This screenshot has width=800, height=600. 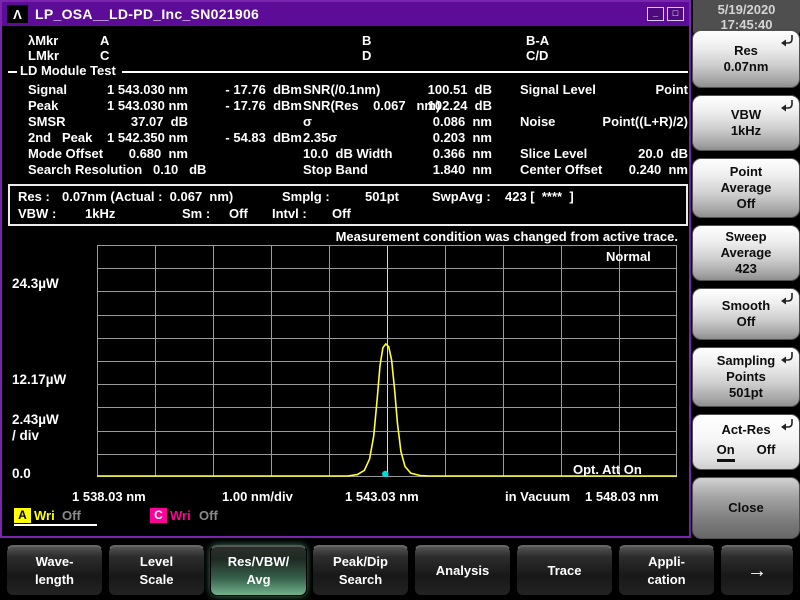 What do you see at coordinates (538, 40) in the screenshot?
I see `marker-b-minus-a: B-A` at bounding box center [538, 40].